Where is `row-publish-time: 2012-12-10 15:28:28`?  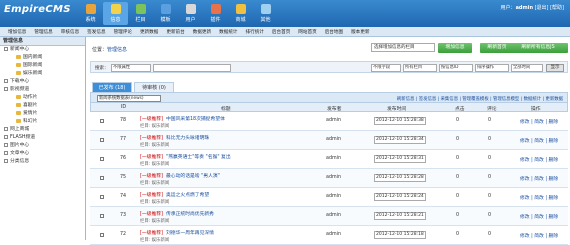
row-publish-time: 2012-12-10 15:28:28 is located at coordinates (400, 178).